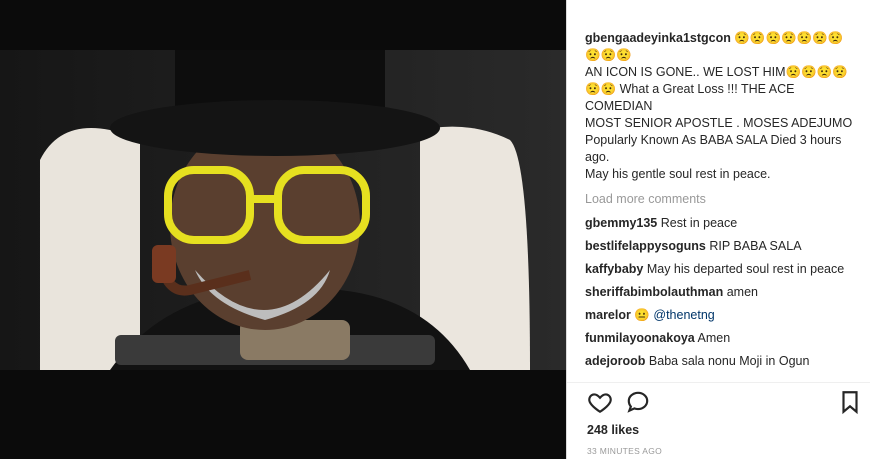 This screenshot has height=460, width=870. What do you see at coordinates (720, 199) in the screenshot?
I see `load-more-comments-link: Load more comments` at bounding box center [720, 199].